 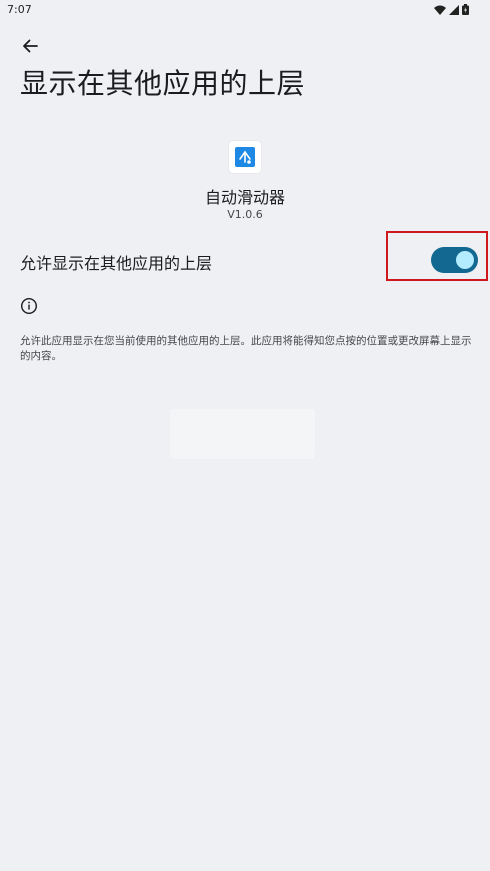 What do you see at coordinates (163, 83) in the screenshot?
I see `page-title: 显示在其他应用的上层` at bounding box center [163, 83].